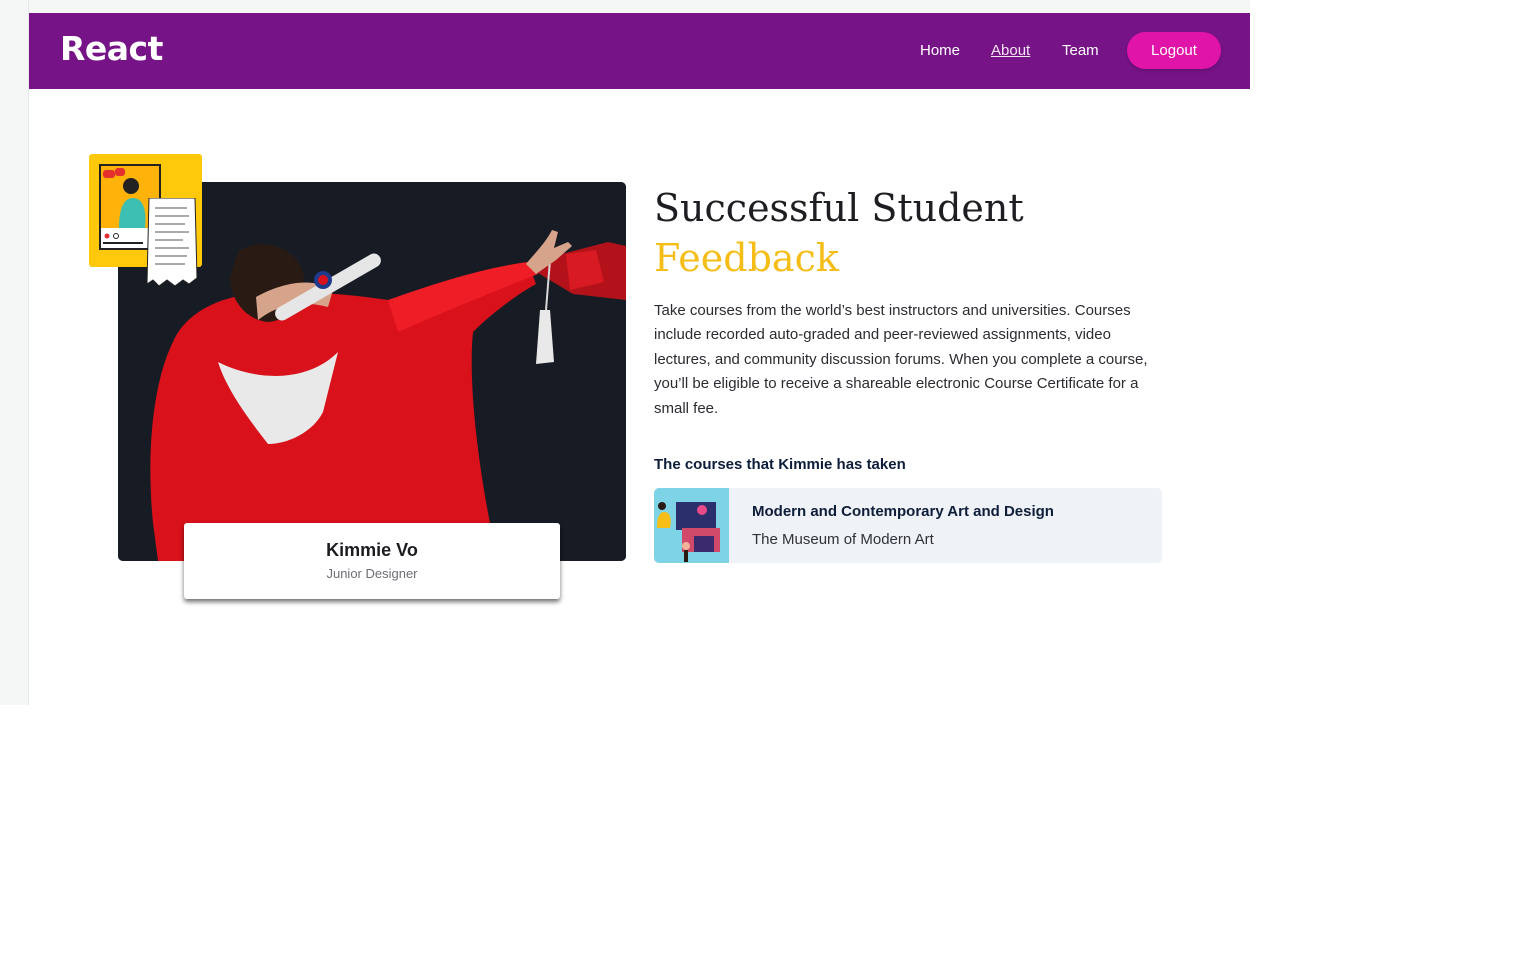 Image resolution: width=1530 pixels, height=954 pixels. What do you see at coordinates (843, 539) in the screenshot?
I see `course-organization: The Museum of Modern Art` at bounding box center [843, 539].